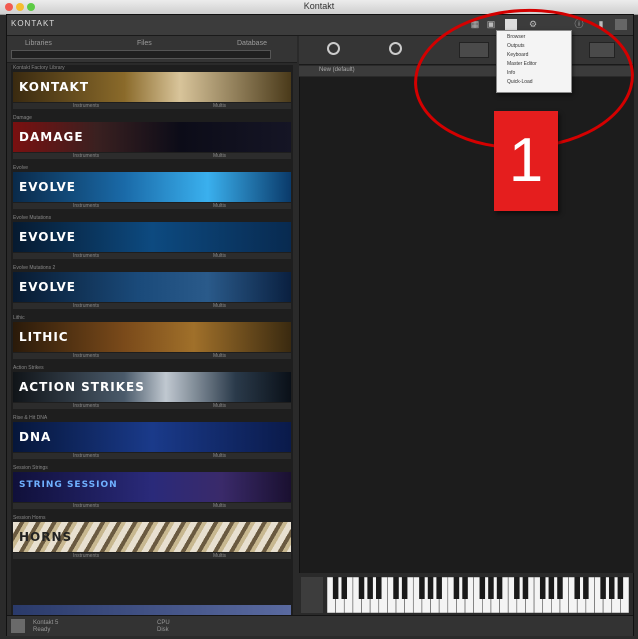 The height and width of the screenshot is (639, 638). Describe the element at coordinates (312, 595) in the screenshot. I see `octave-control` at that location.